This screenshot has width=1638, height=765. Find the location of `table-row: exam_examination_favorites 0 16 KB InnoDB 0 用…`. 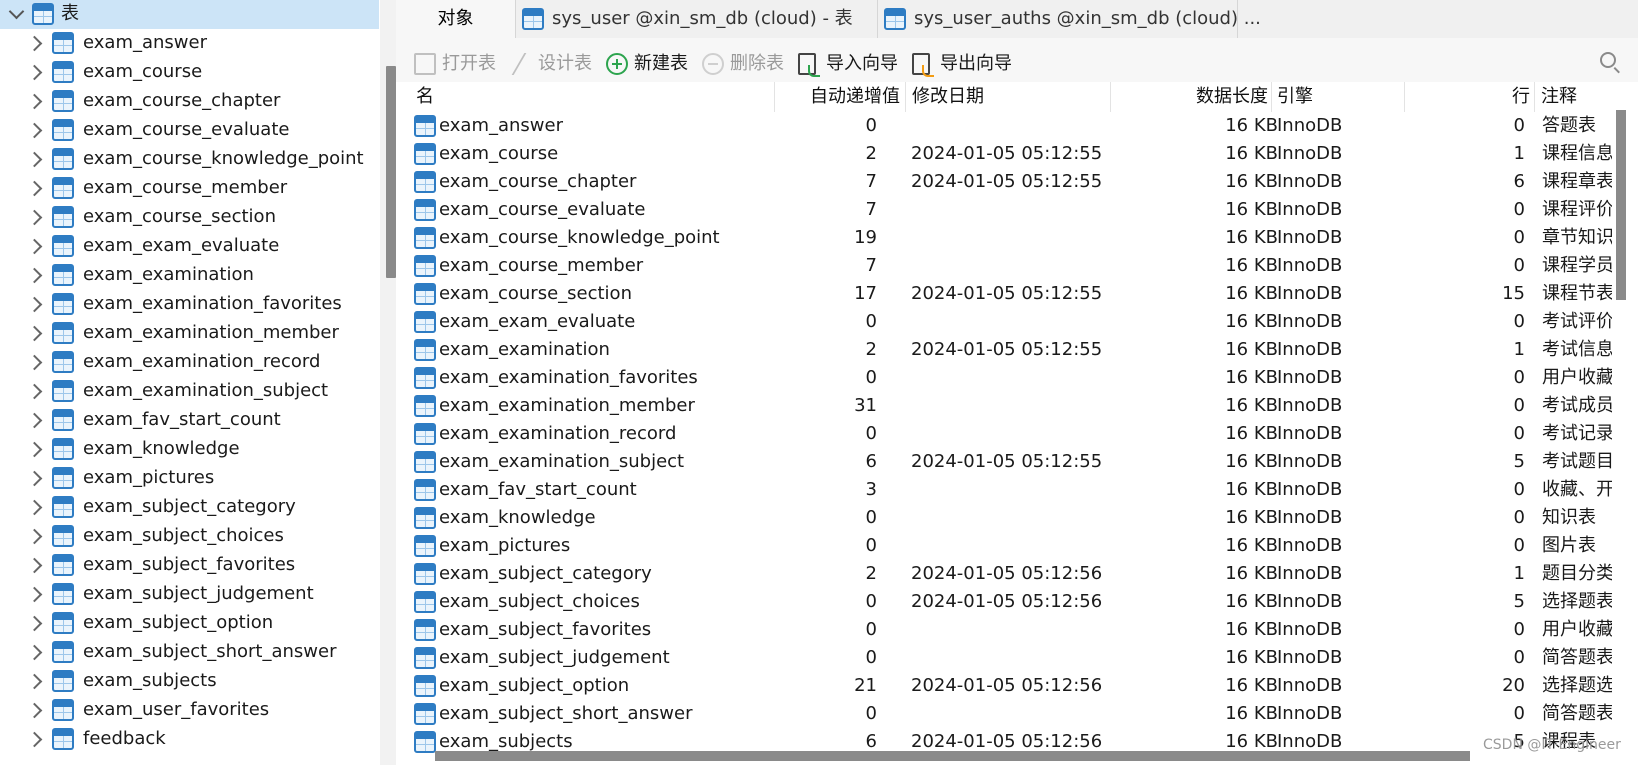

table-row: exam_examination_favorites 0 16 KB InnoDB 0 用… is located at coordinates (1011, 378).